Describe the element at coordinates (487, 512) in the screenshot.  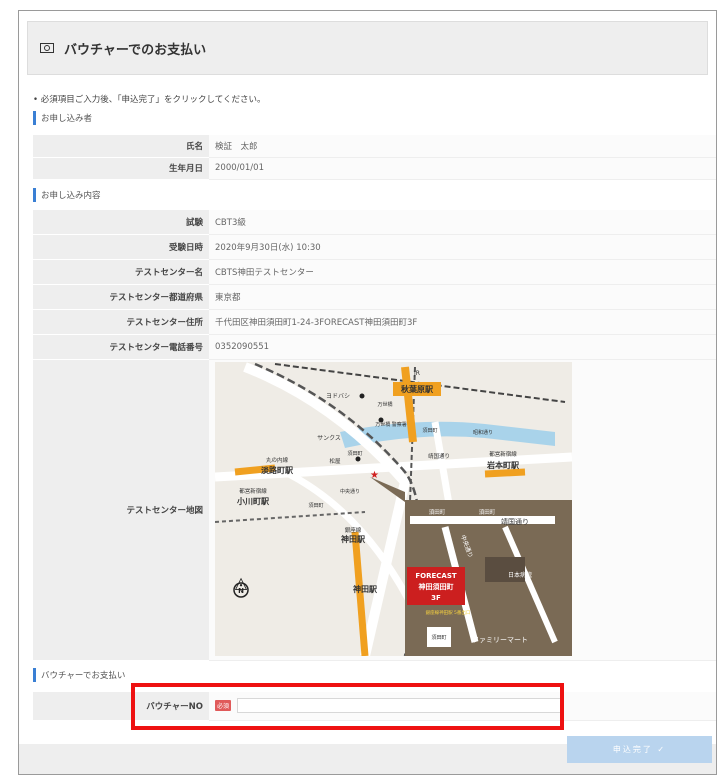
I see `map-label-suda-e: 須田町` at that location.